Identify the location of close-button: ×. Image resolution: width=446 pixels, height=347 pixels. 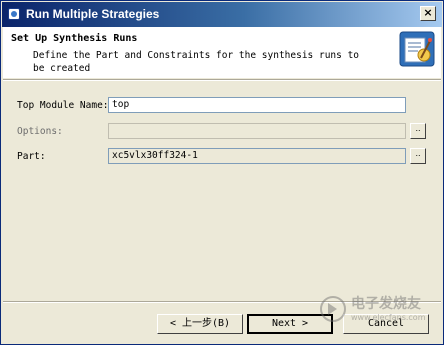
(428, 13).